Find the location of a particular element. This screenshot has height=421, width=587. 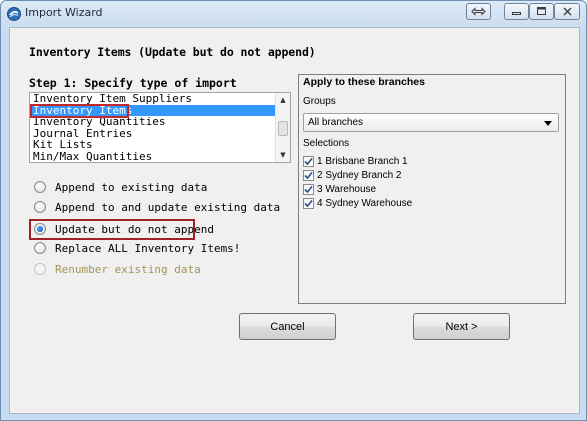

list-item: Inventory Item Suppliers is located at coordinates (153, 99).